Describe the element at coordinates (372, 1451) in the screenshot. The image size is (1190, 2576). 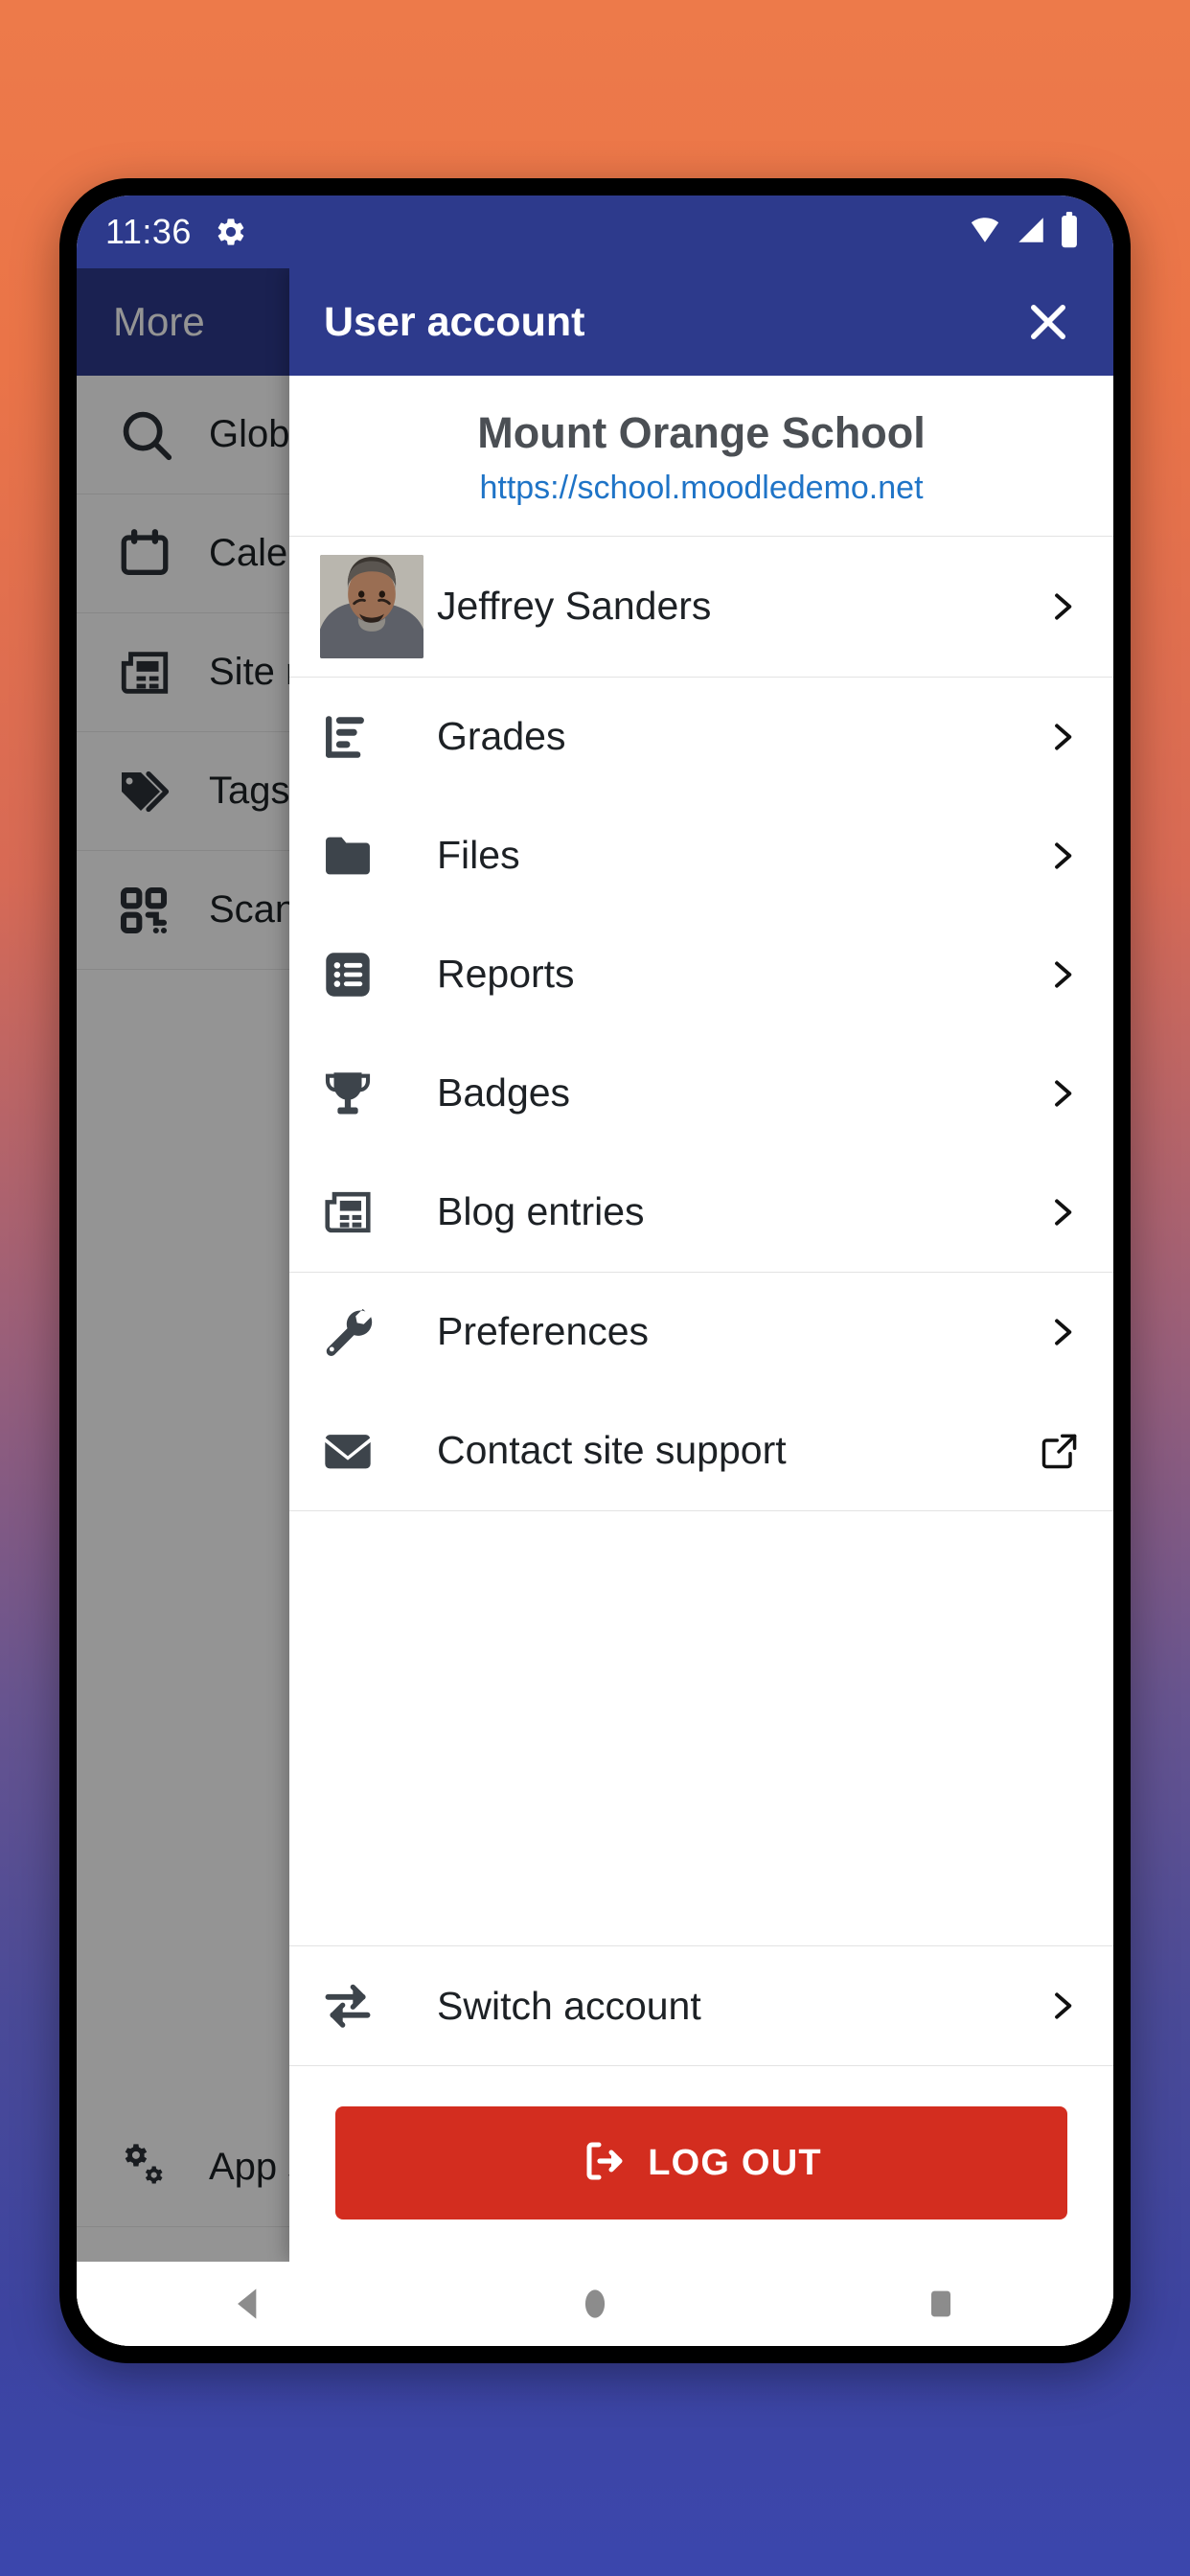
I see `envelope-icon` at that location.